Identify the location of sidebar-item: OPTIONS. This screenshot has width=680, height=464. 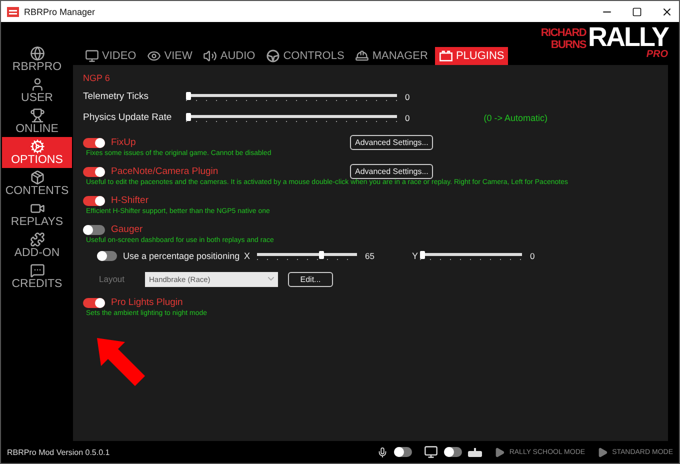
(37, 152).